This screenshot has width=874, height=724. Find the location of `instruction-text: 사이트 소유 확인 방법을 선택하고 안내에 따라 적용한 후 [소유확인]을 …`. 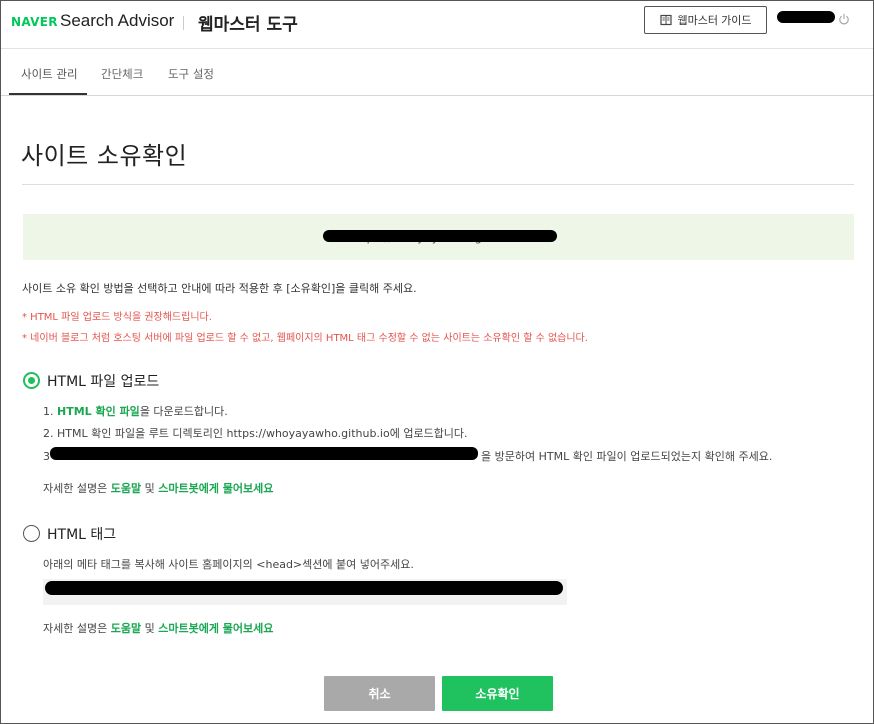

instruction-text: 사이트 소유 확인 방법을 선택하고 안내에 따라 적용한 후 [소유확인]을 … is located at coordinates (219, 288).